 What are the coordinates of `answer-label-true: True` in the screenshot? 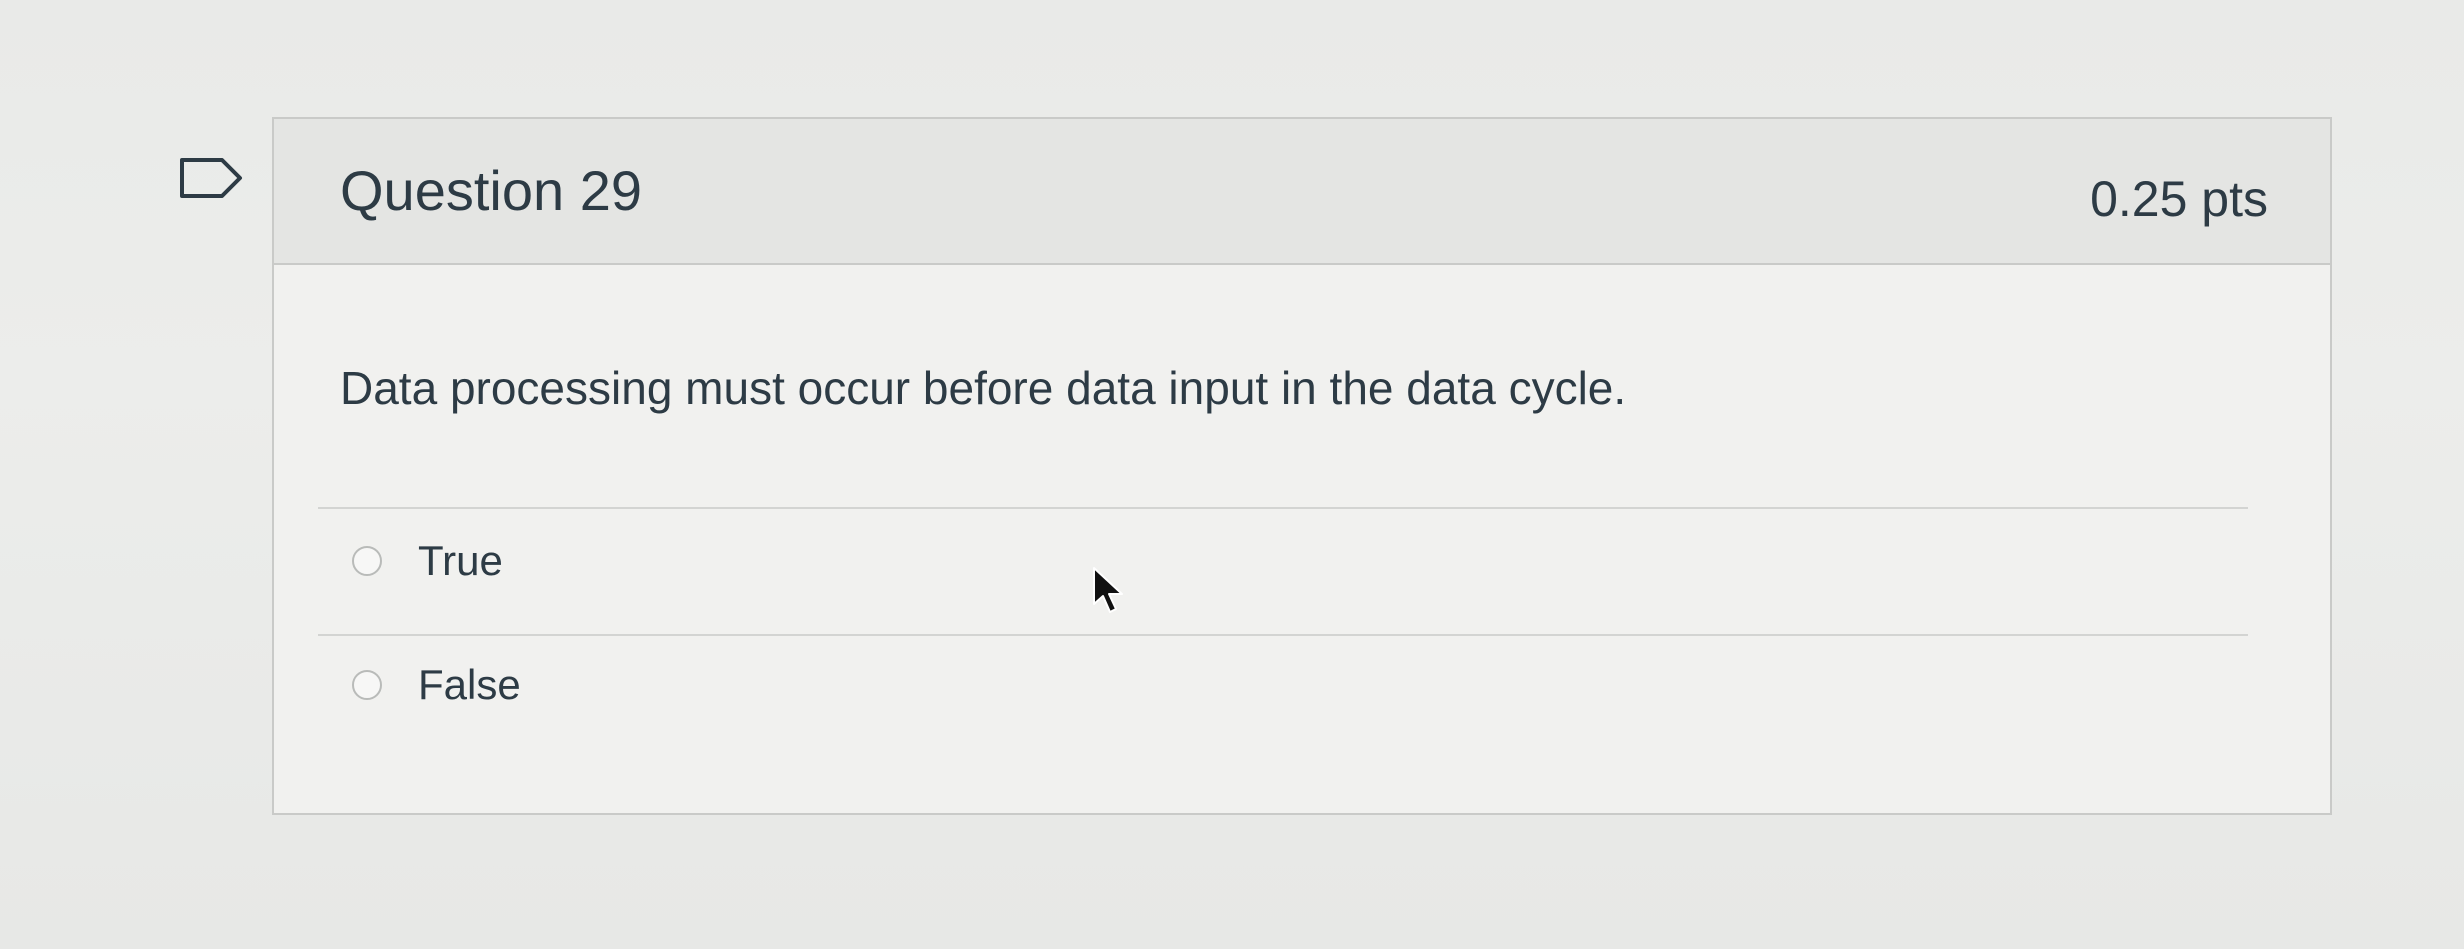 It's located at (460, 560).